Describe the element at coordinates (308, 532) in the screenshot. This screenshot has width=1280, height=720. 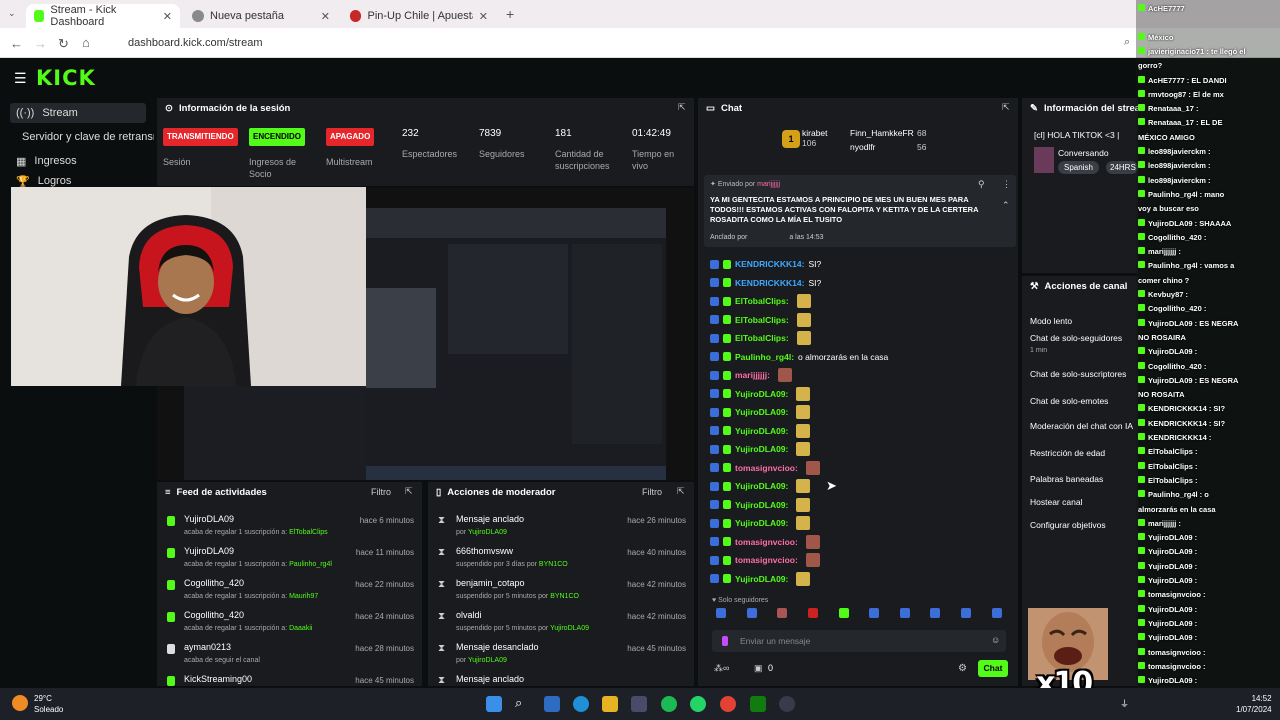
I see `feed-target: ElTobalClips` at that location.